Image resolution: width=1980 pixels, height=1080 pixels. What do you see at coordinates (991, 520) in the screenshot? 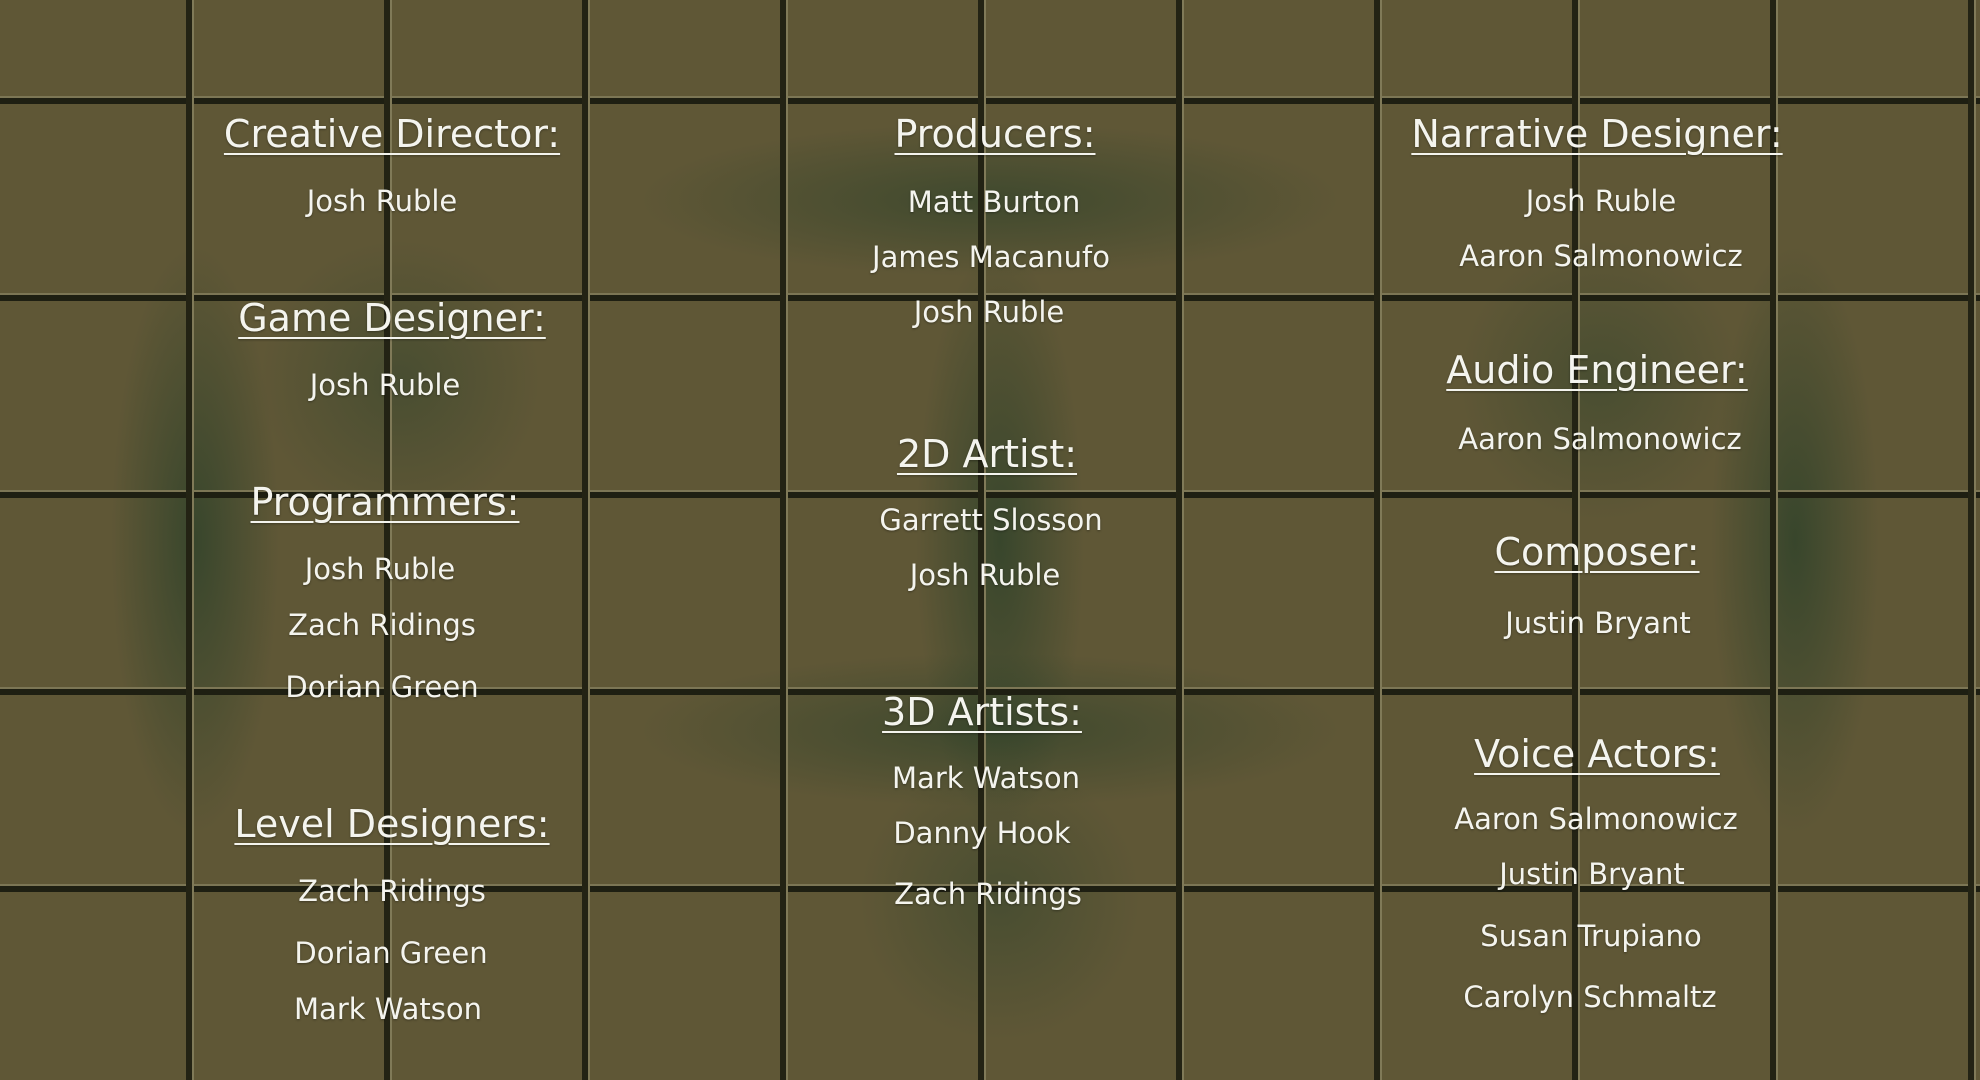
I see `name-2d-artist-1: Garrett Slosson` at bounding box center [991, 520].